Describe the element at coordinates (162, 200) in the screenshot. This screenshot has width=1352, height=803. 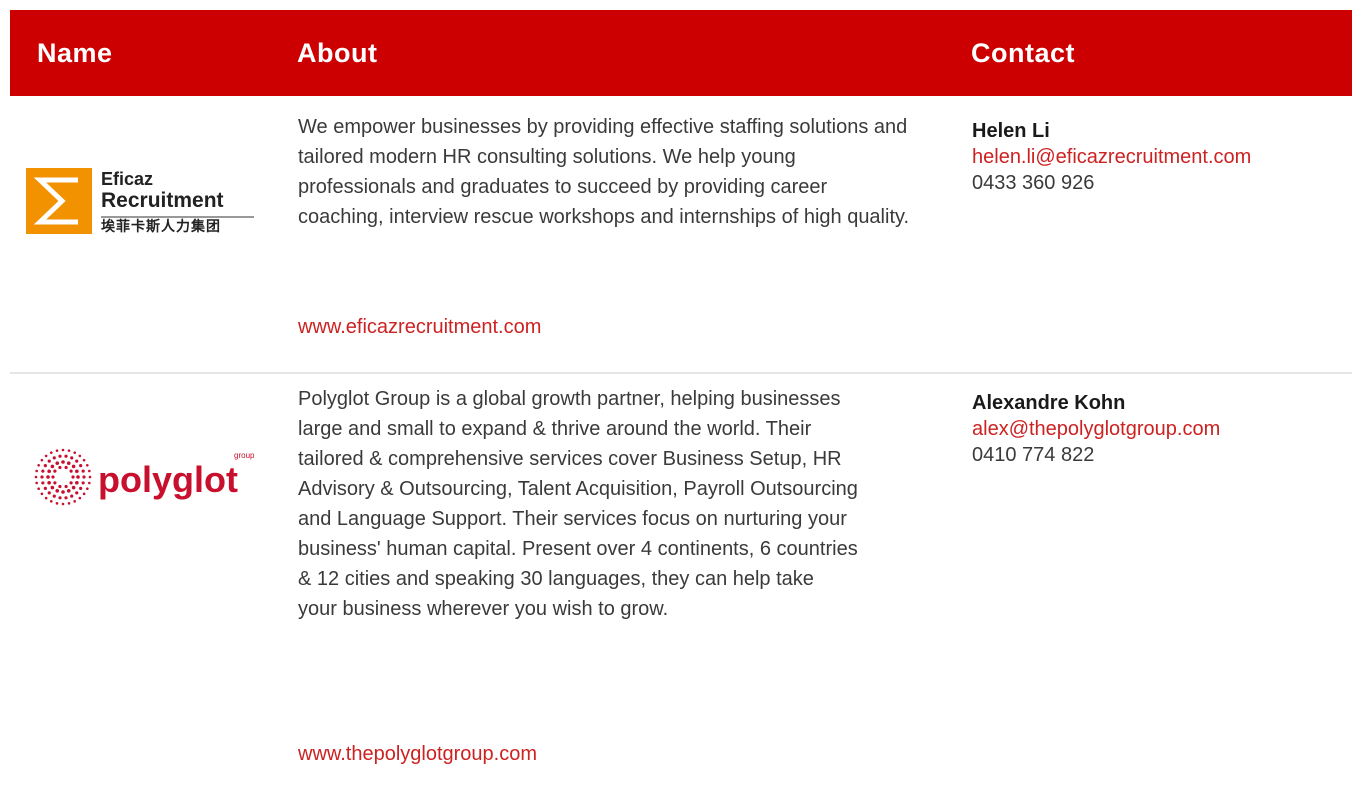
I see `logo-line2: Recruitment` at that location.